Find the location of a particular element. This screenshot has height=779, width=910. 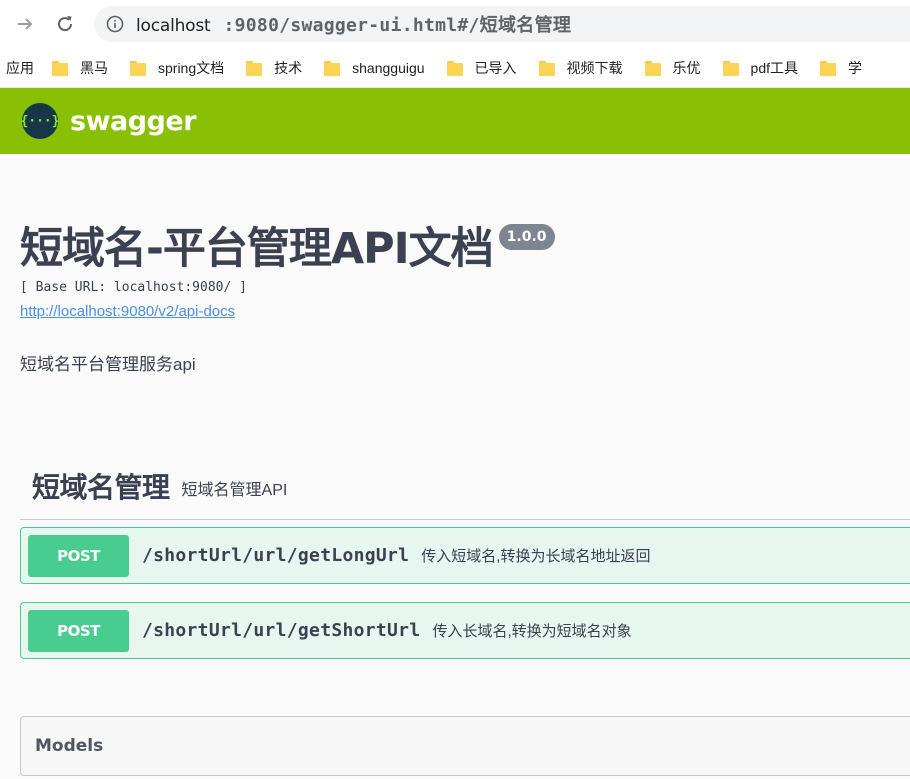

forward-button is located at coordinates (25, 24).